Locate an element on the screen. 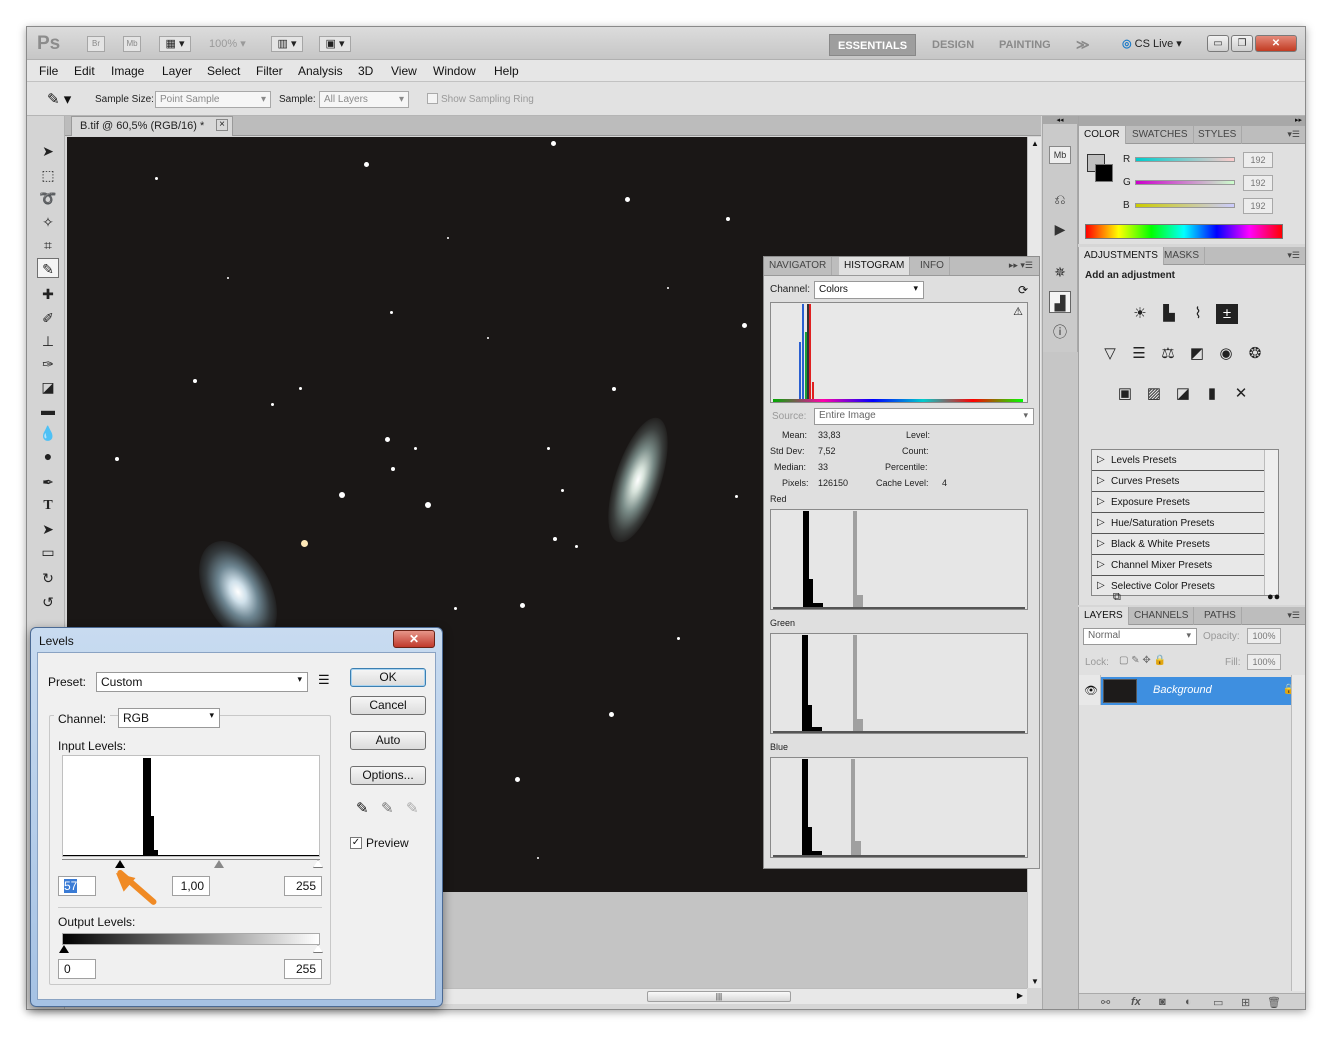 Image resolution: width=1332 pixels, height=1039 pixels. red-value: 192 is located at coordinates (1258, 160).